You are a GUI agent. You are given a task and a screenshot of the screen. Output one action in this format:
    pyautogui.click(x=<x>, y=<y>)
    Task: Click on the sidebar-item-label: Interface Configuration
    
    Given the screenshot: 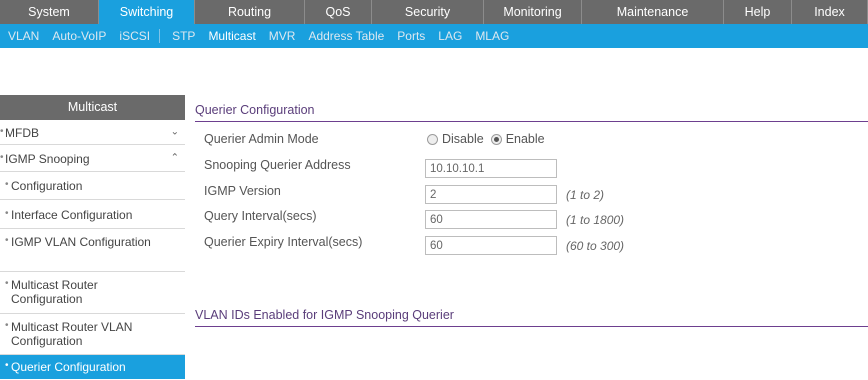 What is the action you would take?
    pyautogui.click(x=72, y=214)
    